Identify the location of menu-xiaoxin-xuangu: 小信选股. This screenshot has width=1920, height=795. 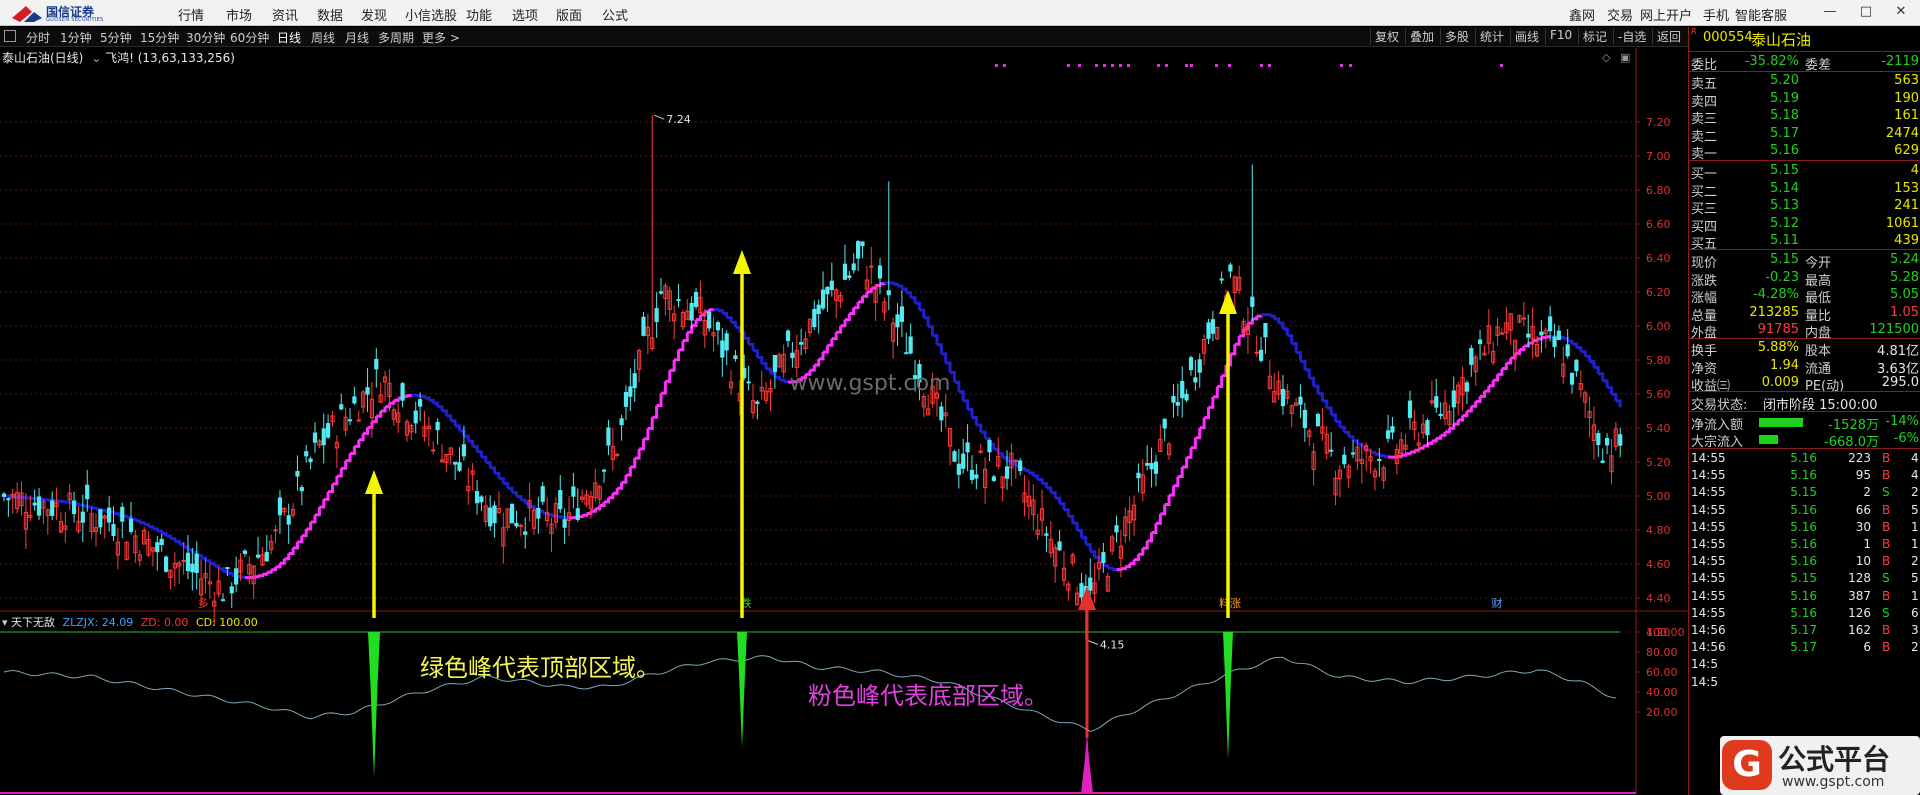
(431, 14).